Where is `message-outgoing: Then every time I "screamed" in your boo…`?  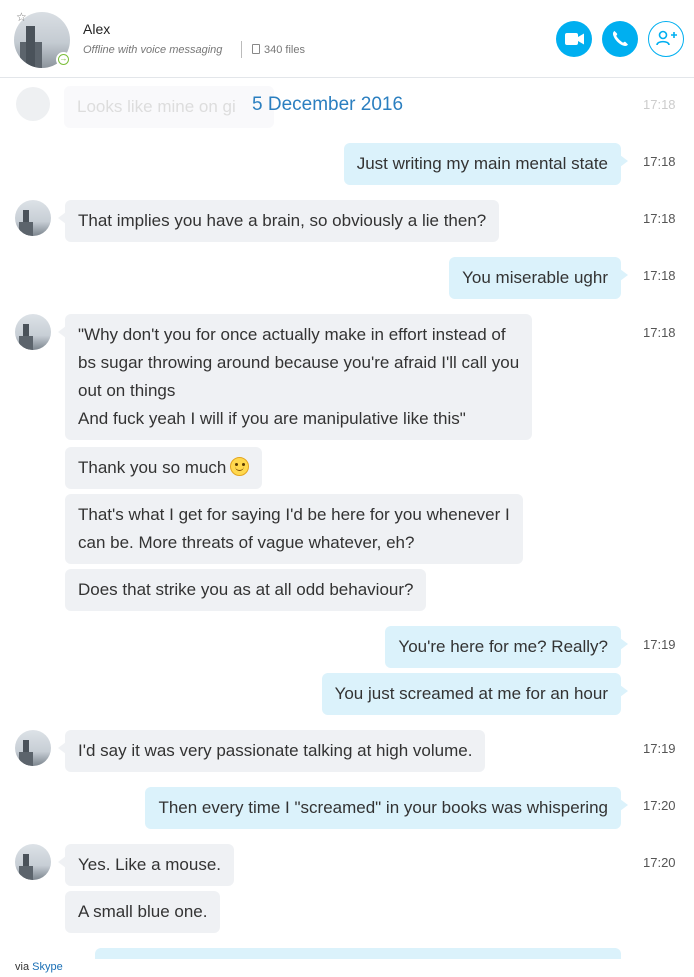 message-outgoing: Then every time I "screamed" in your boo… is located at coordinates (386, 808).